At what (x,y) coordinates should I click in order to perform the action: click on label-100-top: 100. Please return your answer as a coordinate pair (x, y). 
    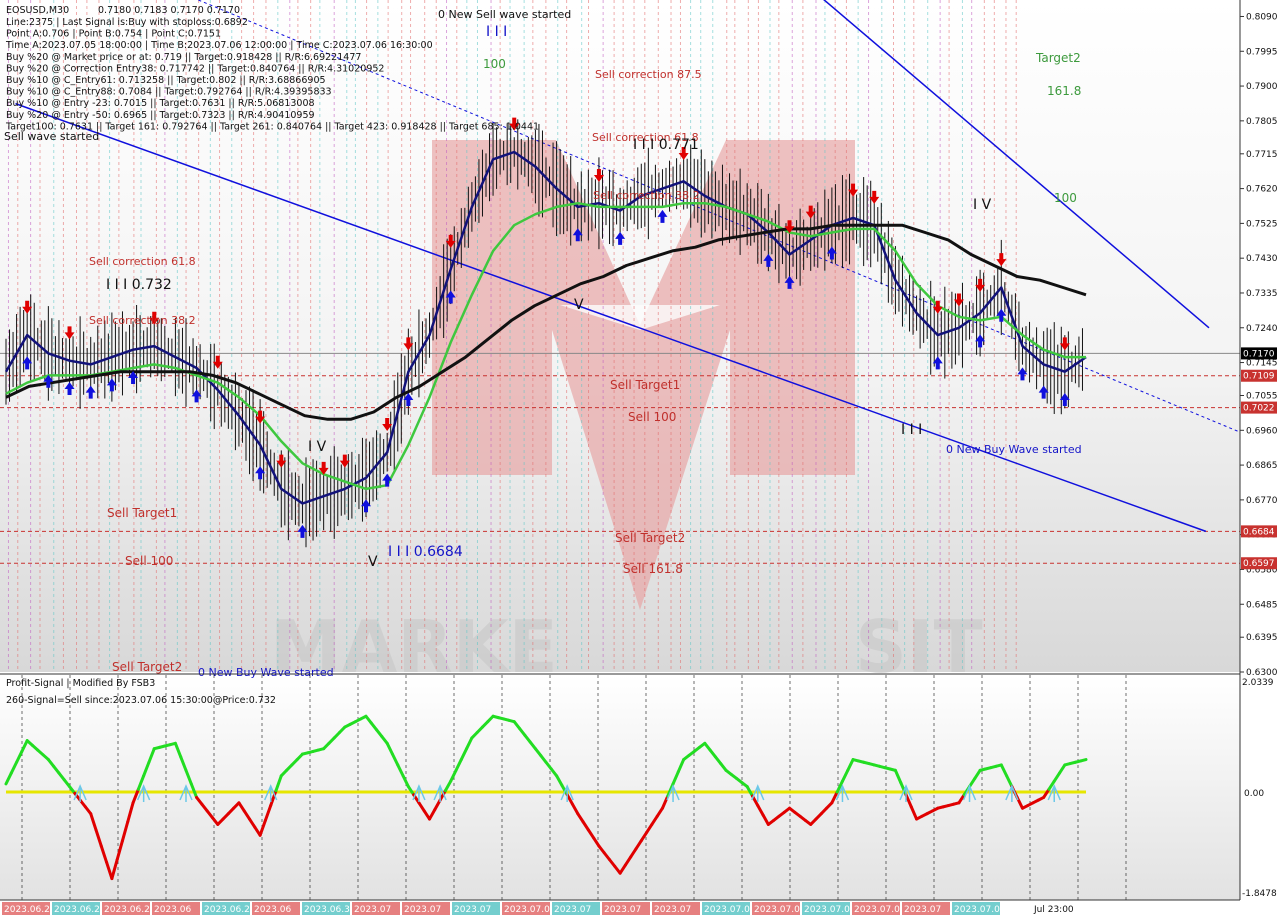
    Looking at the image, I should click on (494, 64).